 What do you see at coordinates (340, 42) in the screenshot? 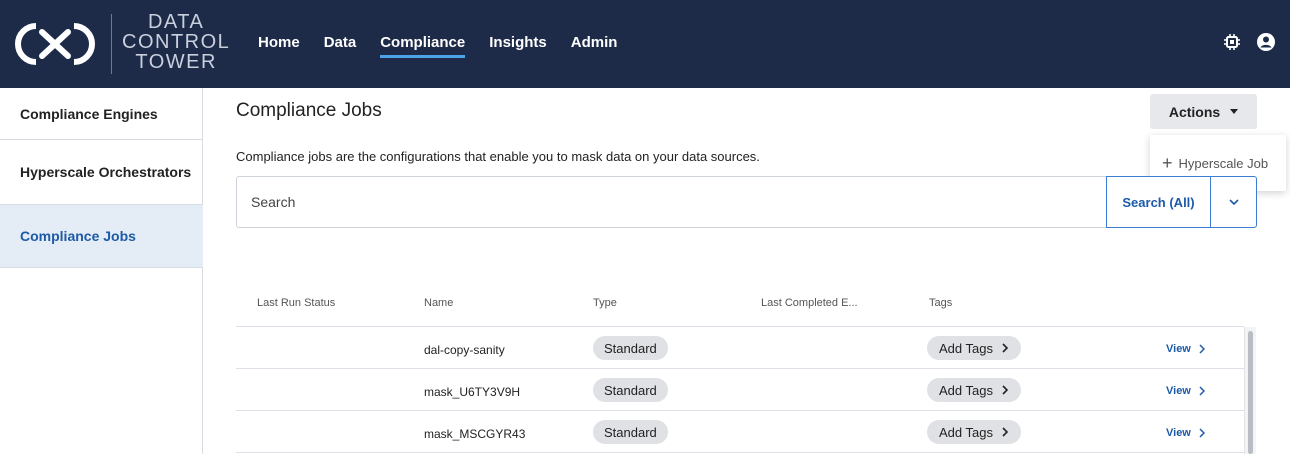
I see `nav-data: Data` at bounding box center [340, 42].